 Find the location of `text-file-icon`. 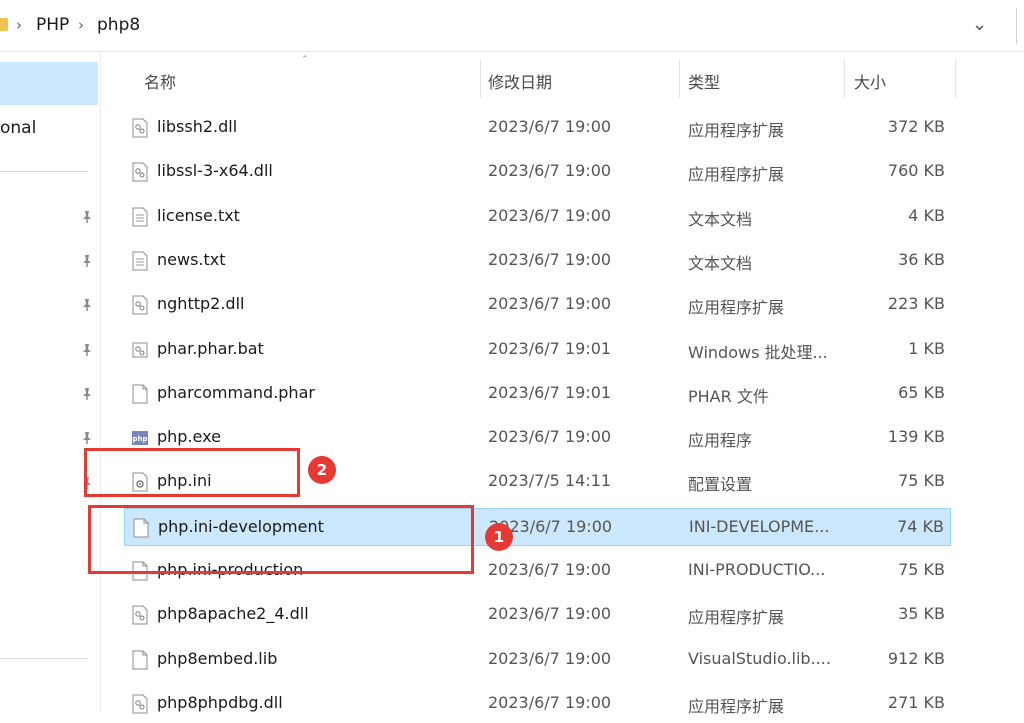

text-file-icon is located at coordinates (140, 261).